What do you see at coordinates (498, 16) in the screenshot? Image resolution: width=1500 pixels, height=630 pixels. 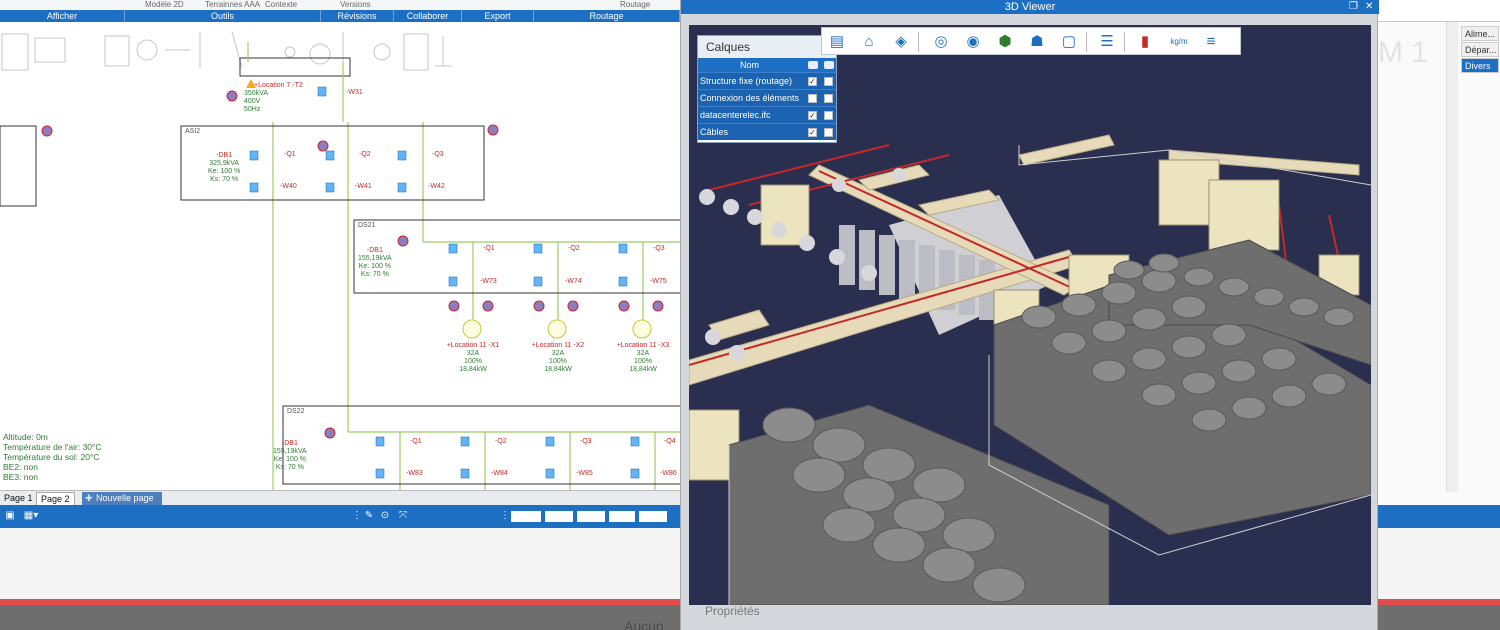 I see `ribbon-tab-export: Export` at bounding box center [498, 16].